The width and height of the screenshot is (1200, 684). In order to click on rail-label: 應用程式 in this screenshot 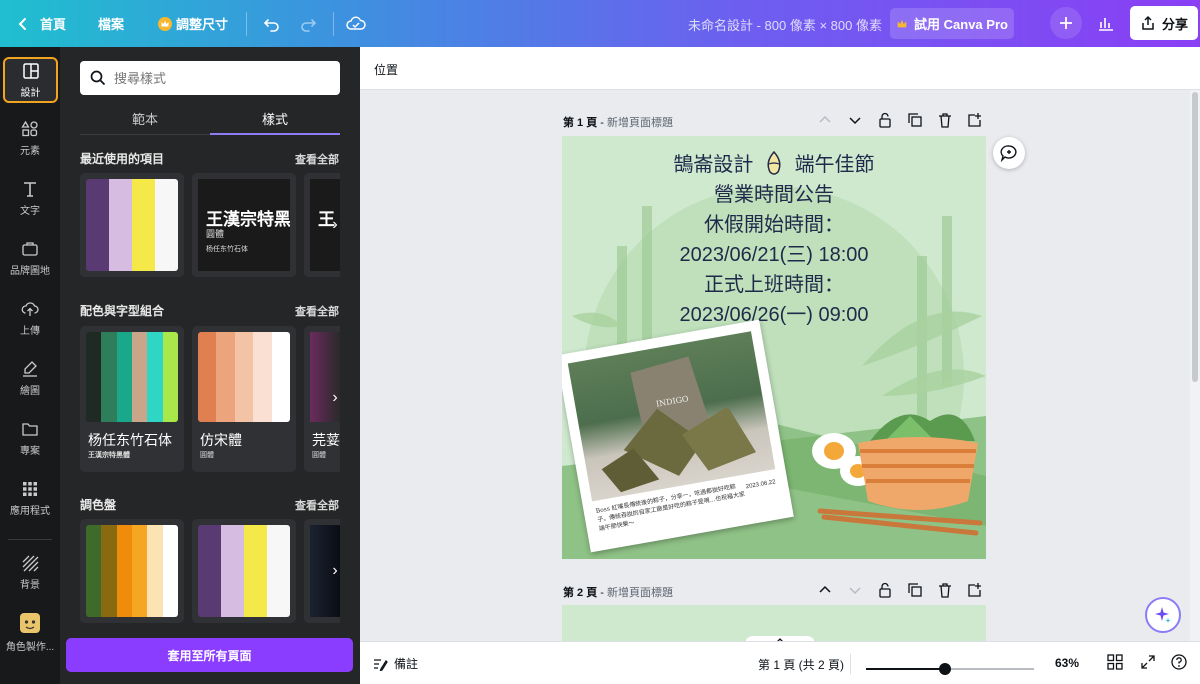, I will do `click(30, 511)`.